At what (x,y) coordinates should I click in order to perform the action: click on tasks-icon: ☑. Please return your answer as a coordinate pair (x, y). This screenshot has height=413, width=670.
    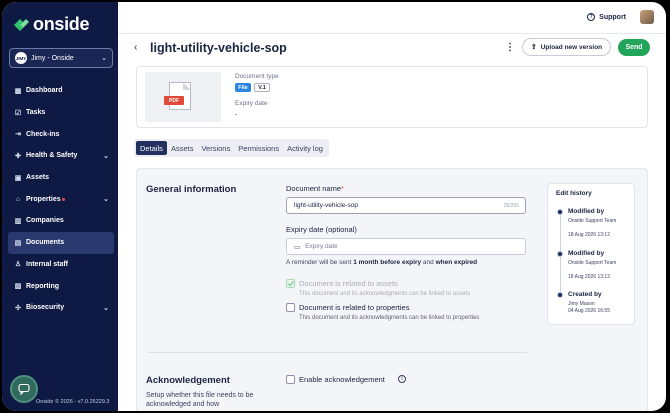
    Looking at the image, I should click on (18, 113).